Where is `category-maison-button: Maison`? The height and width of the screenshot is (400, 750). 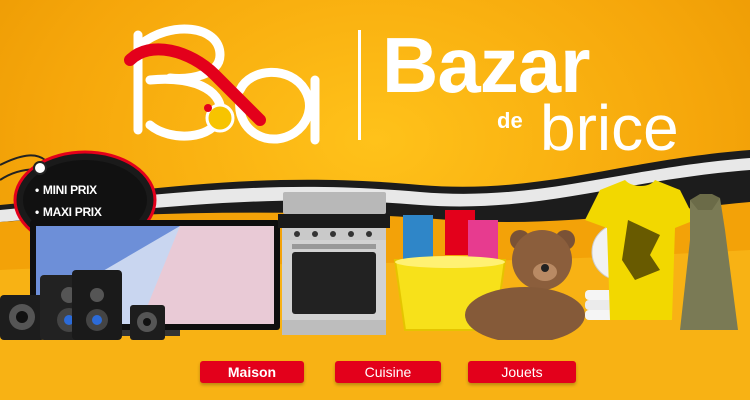 category-maison-button: Maison is located at coordinates (252, 372).